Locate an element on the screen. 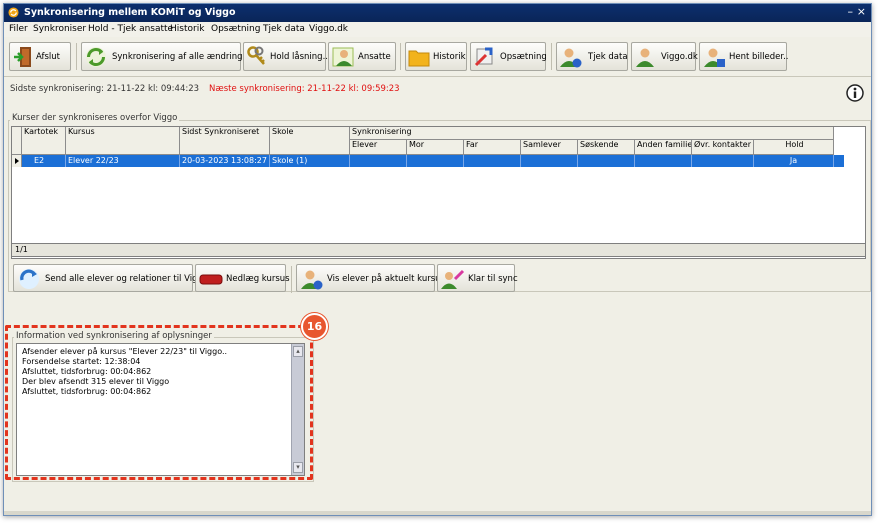 The height and width of the screenshot is (532, 884). col-kartotek: Kartotek is located at coordinates (44, 141).